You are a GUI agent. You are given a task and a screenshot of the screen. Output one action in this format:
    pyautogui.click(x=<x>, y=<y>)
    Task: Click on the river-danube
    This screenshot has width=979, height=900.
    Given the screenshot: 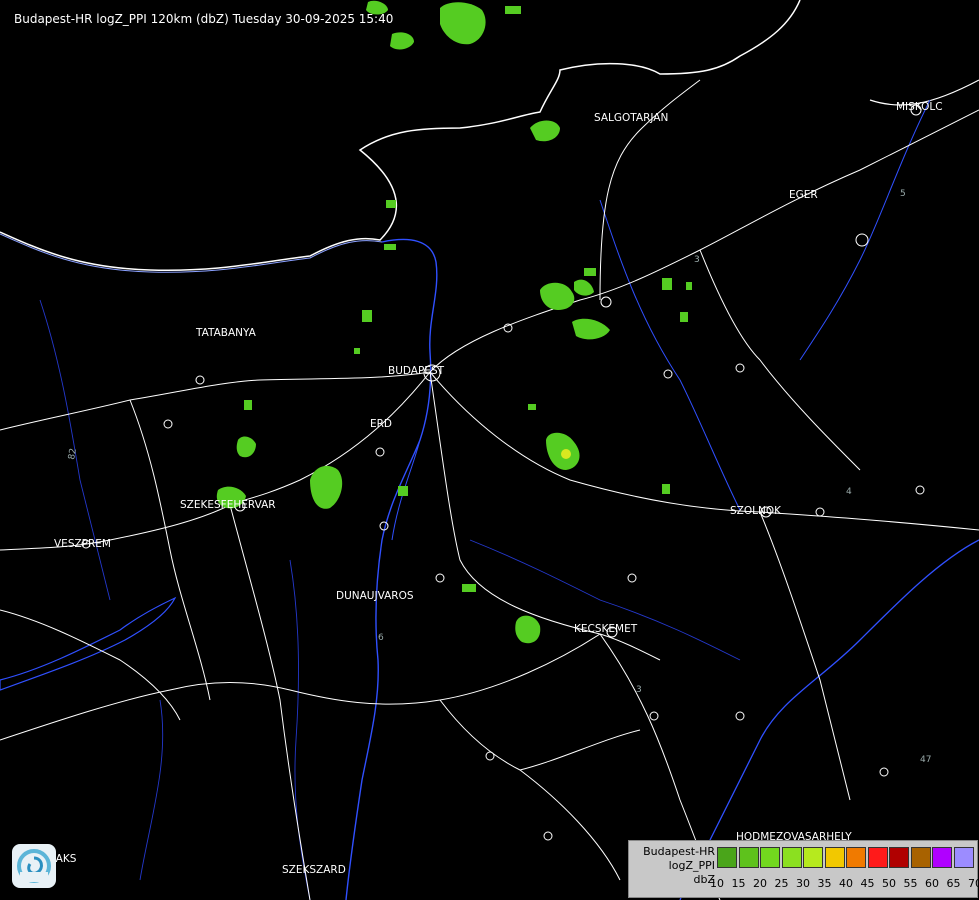 What is the action you would take?
    pyautogui.click(x=391, y=569)
    